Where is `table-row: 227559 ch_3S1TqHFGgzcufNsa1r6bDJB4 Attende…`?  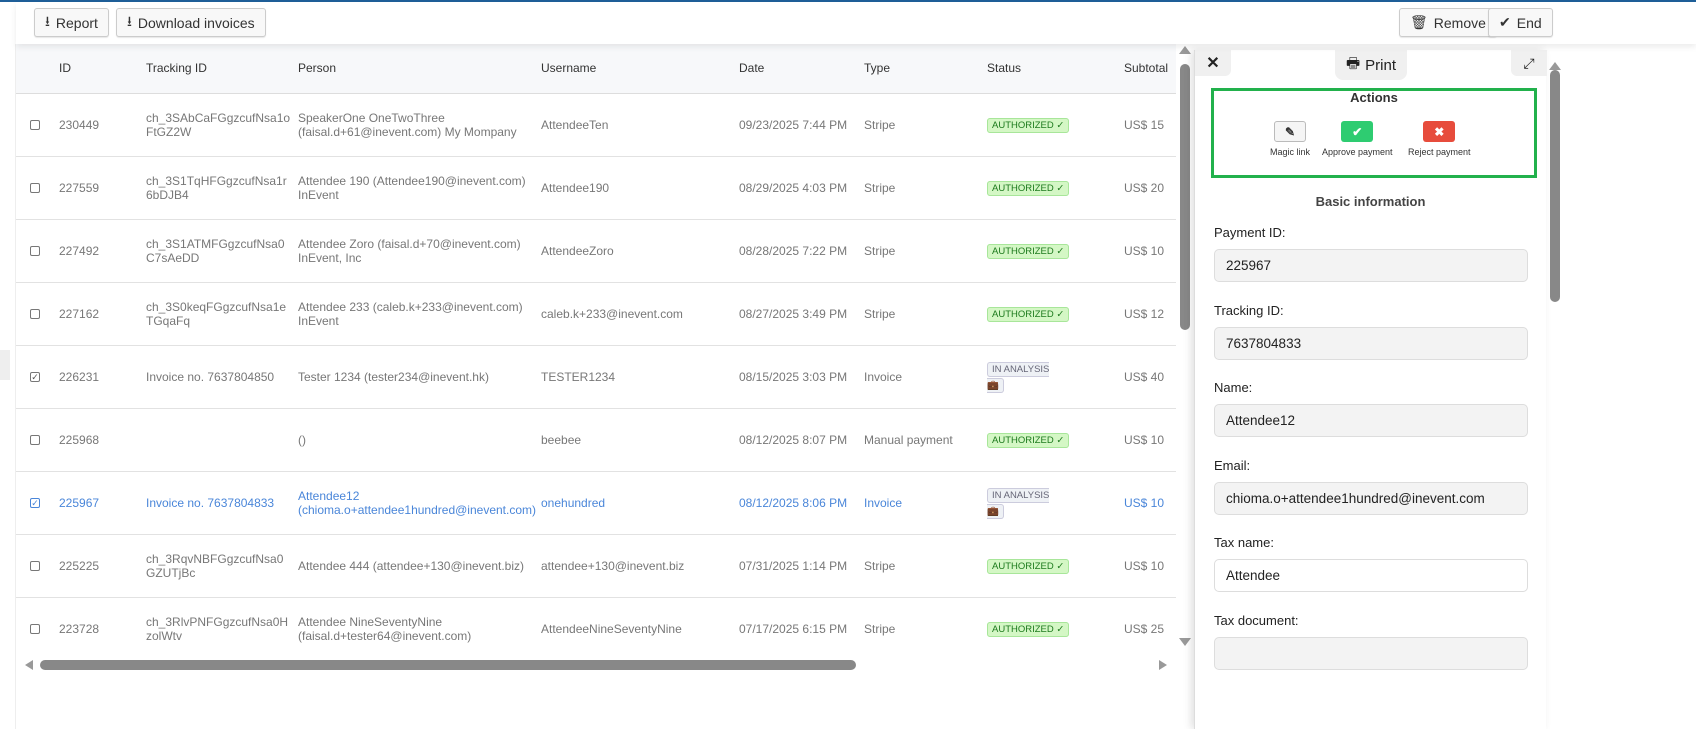 table-row: 227559 ch_3S1TqHFGgzcufNsa1r6bDJB4 Attende… is located at coordinates (596, 188).